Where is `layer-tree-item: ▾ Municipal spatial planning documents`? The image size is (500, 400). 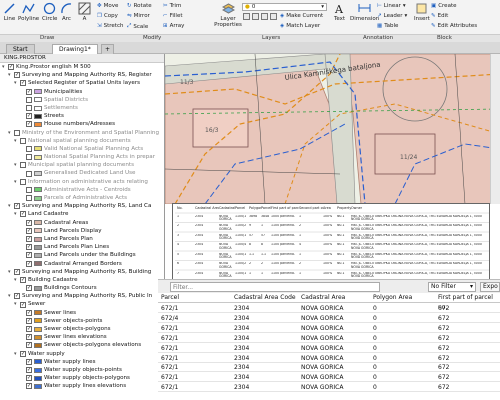
layer-tree-item: ▾ Municipal spatial planning documents is located at coordinates (82, 165).